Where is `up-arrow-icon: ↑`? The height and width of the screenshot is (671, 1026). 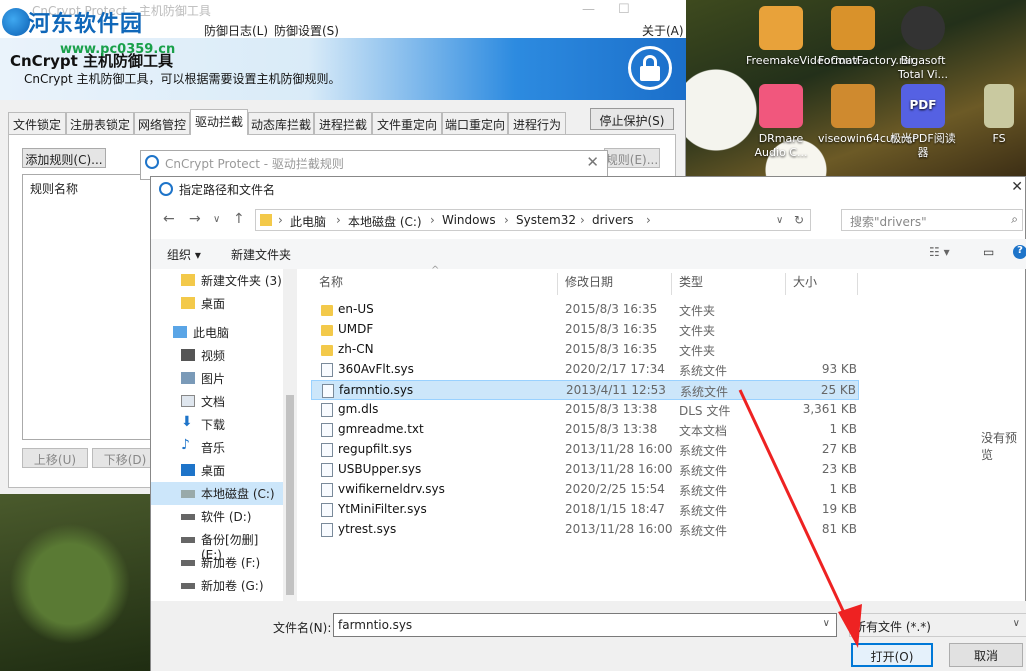 up-arrow-icon: ↑ is located at coordinates (239, 219).